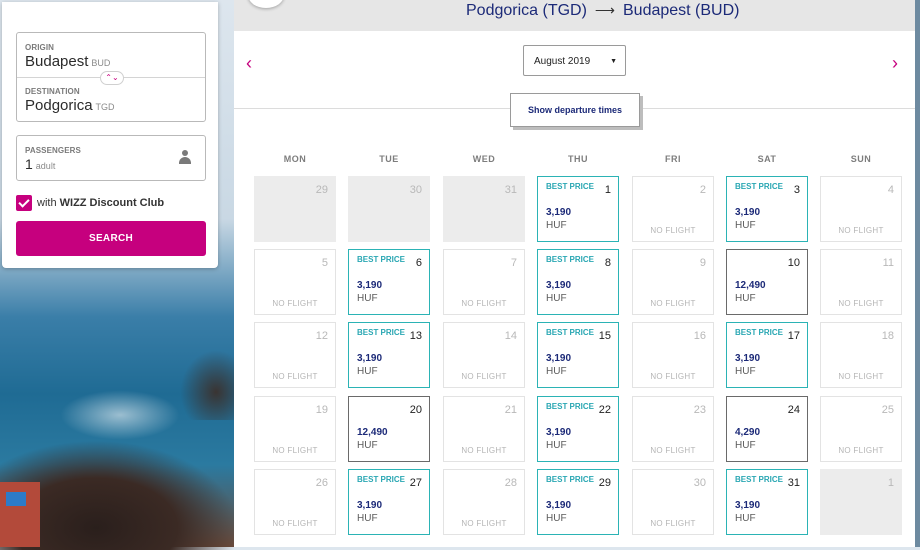 Image resolution: width=920 pixels, height=550 pixels. What do you see at coordinates (767, 355) in the screenshot?
I see `calendar-day-cell: 17 BEST PRICE 3,190 HUF` at bounding box center [767, 355].